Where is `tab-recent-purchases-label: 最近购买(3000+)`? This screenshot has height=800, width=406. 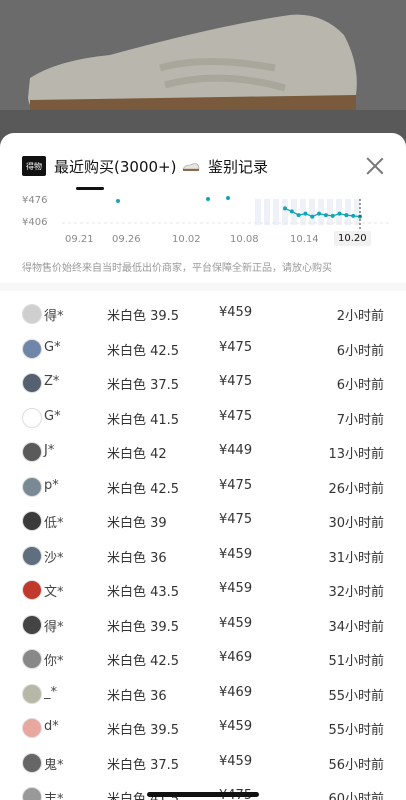
tab-recent-purchases-label: 最近购买(3000+) is located at coordinates (115, 166).